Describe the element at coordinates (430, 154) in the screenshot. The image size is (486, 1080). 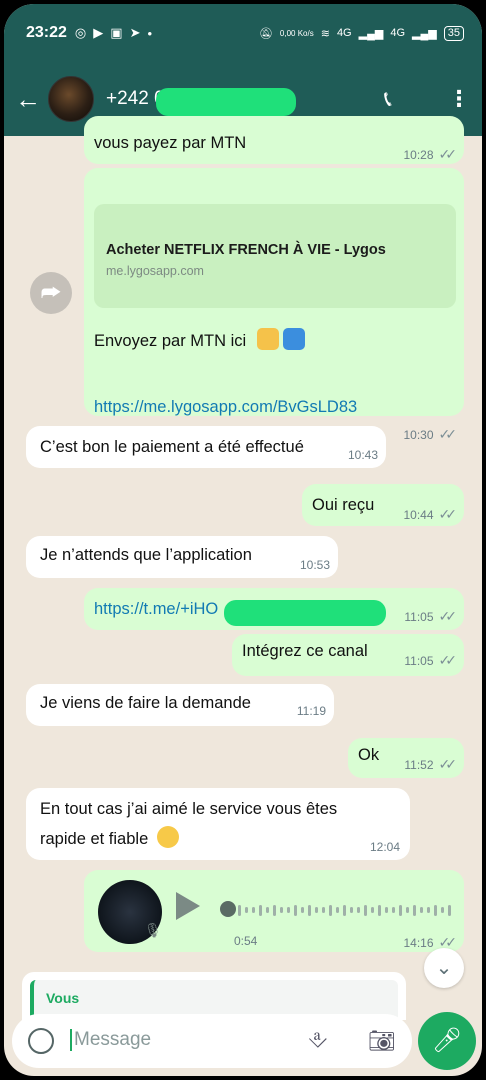
I see `message-time: 10:28 ✓✓` at that location.